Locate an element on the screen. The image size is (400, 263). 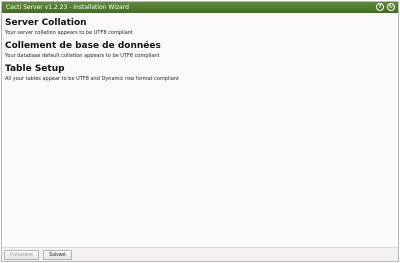
table-setup-heading: Table Setup is located at coordinates (35, 69).